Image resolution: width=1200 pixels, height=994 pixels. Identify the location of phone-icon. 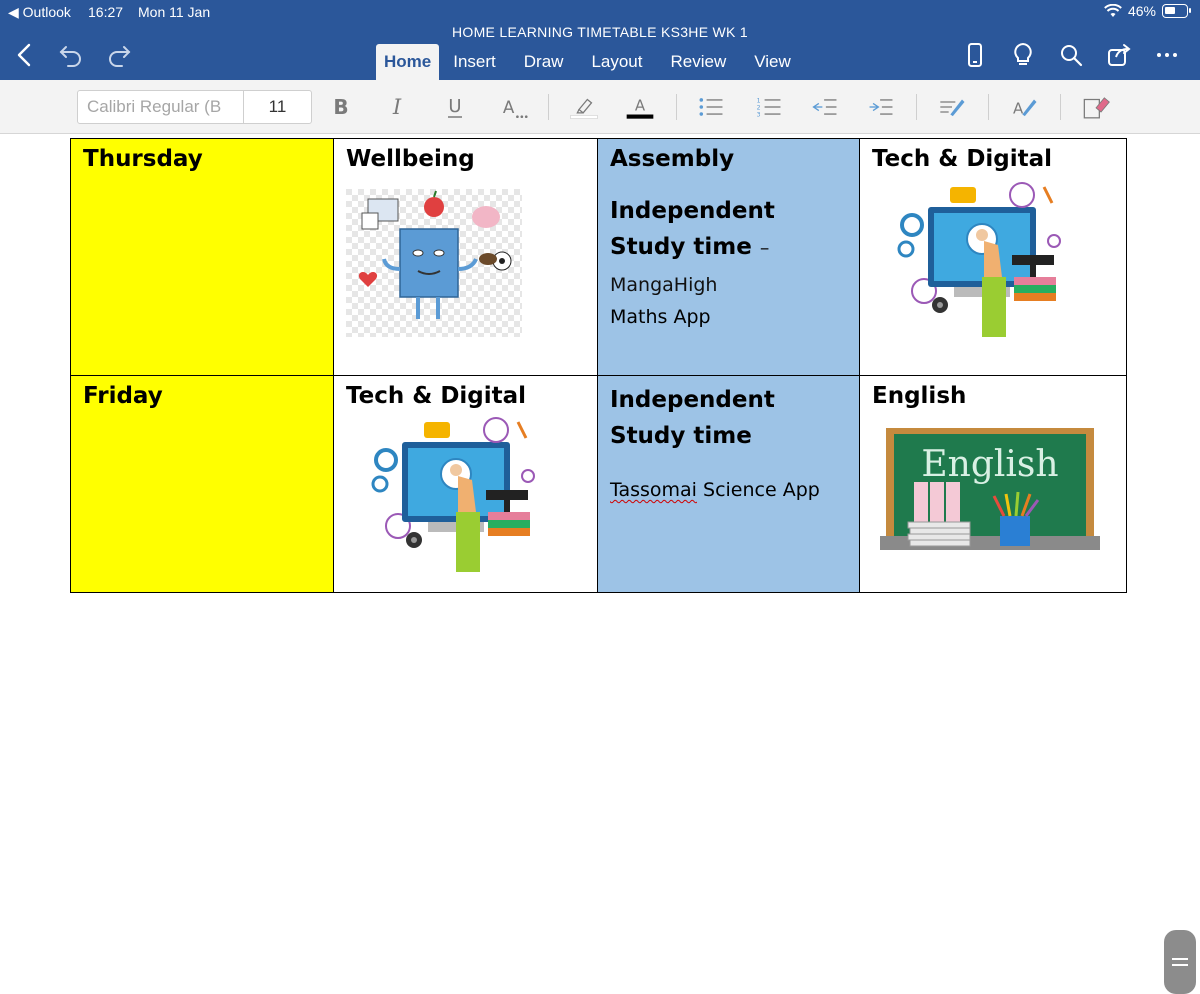
(975, 55).